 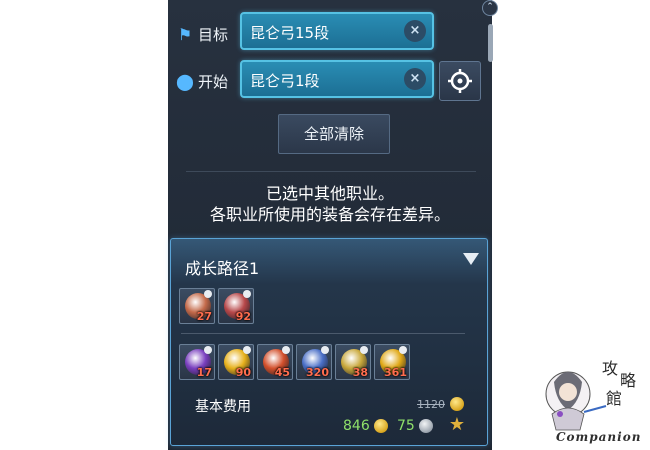 I want to click on material-slot: 361, so click(x=392, y=362).